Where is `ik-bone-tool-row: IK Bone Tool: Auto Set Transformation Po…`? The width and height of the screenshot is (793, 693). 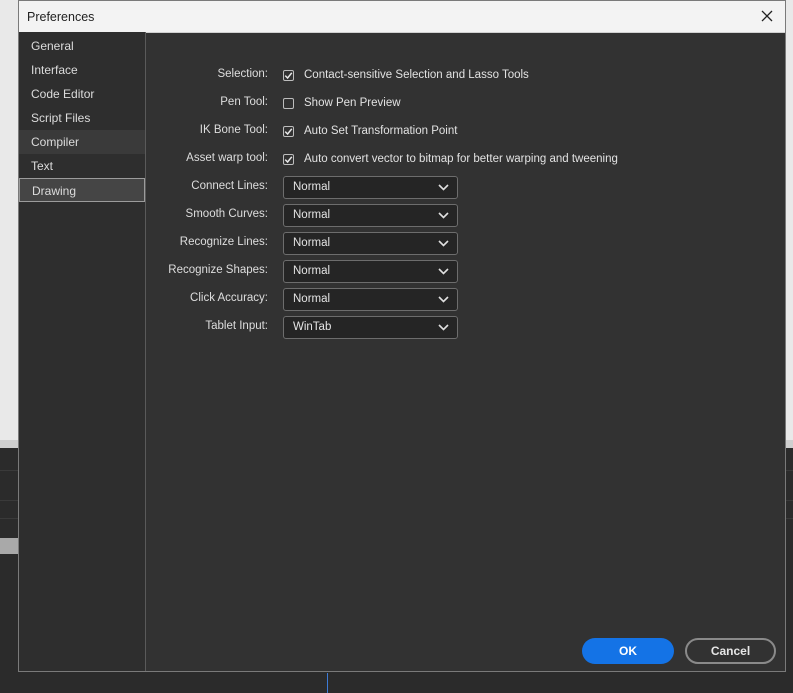 ik-bone-tool-row: IK Bone Tool: Auto Set Transformation Po… is located at coordinates (302, 131).